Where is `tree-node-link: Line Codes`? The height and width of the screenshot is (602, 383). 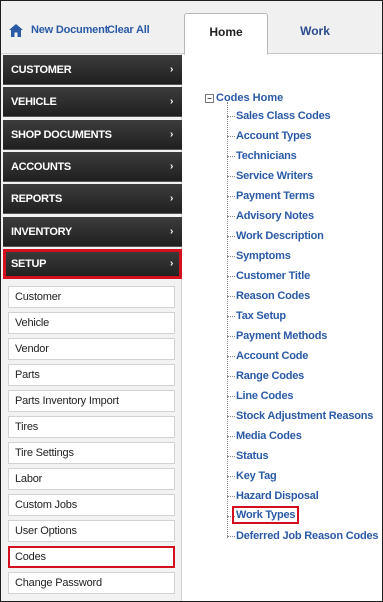
tree-node-link: Line Codes is located at coordinates (264, 396).